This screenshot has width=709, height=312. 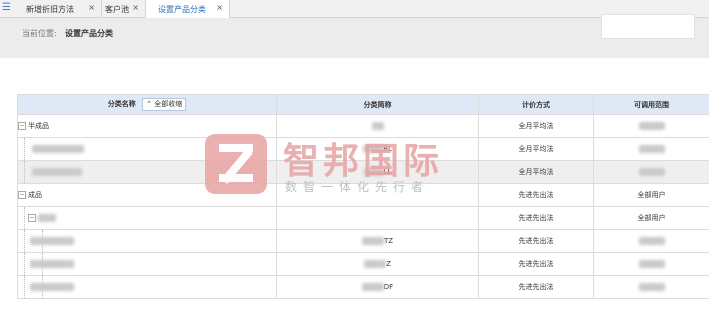 I want to click on tab-customer-pool: 客户池 ×, so click(x=124, y=8).